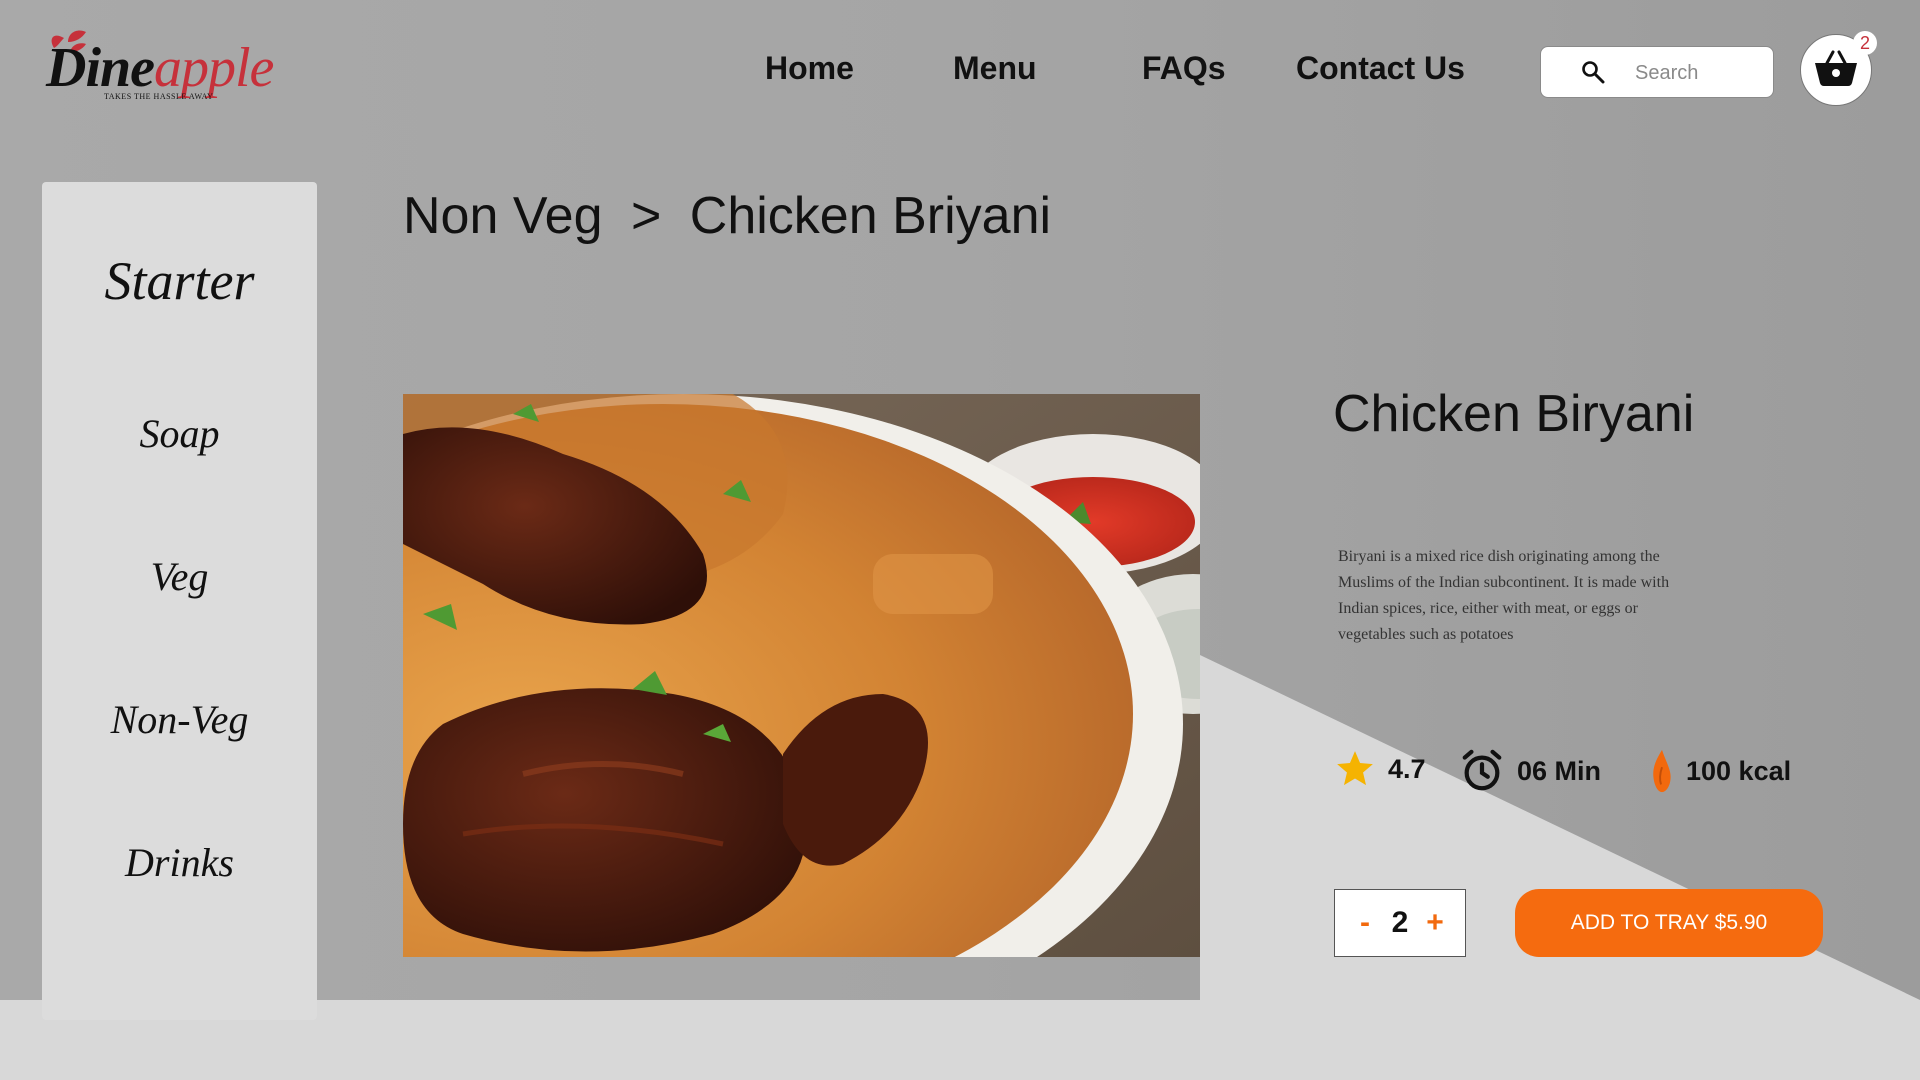 The image size is (1920, 1080). What do you see at coordinates (179, 281) in the screenshot?
I see `sidebar-item-starter: Starter` at bounding box center [179, 281].